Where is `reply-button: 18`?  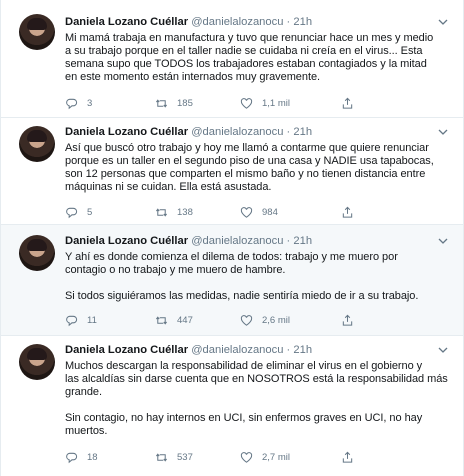 reply-button: 18 is located at coordinates (81, 457).